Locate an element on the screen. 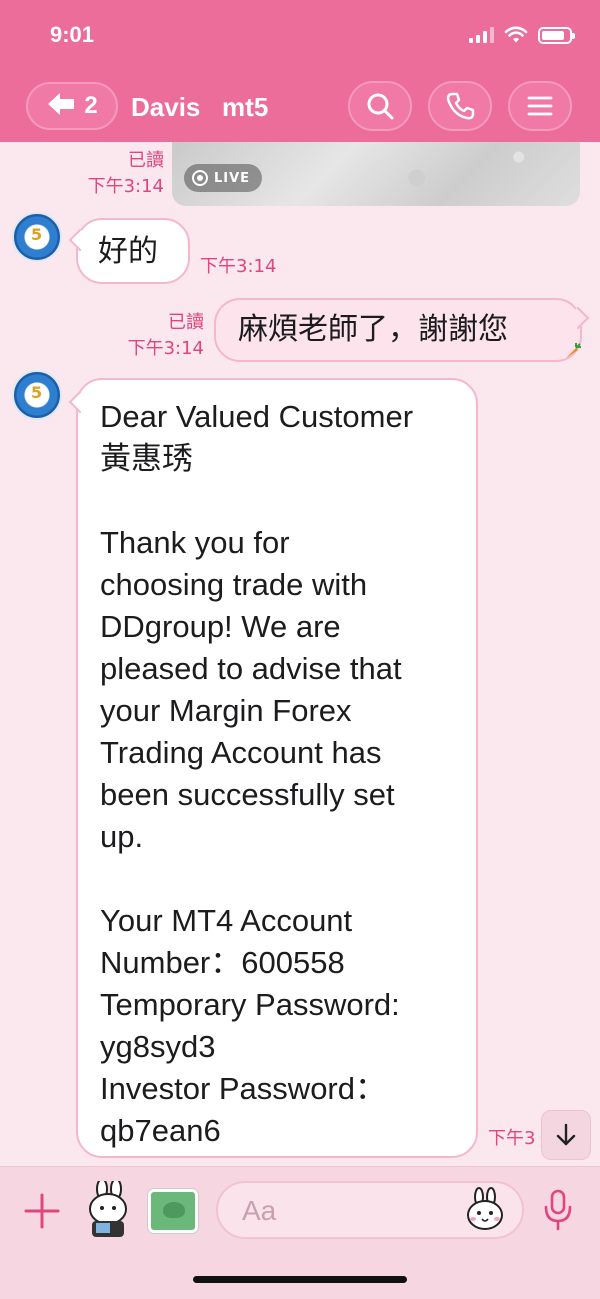 This screenshot has width=600, height=1299. message-text: 麻煩老師了，謝謝您 is located at coordinates (373, 329).